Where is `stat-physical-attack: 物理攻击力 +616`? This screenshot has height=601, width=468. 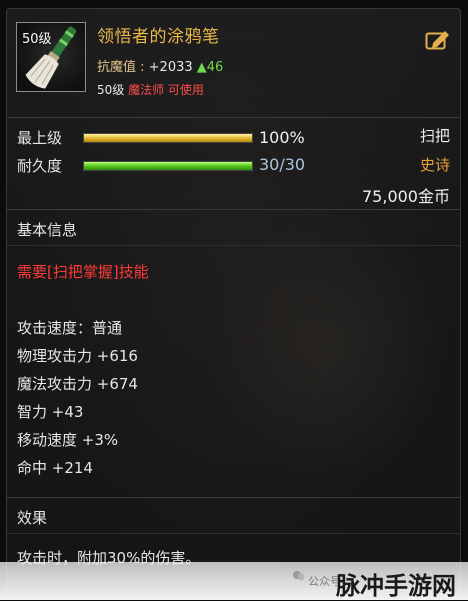 stat-physical-attack: 物理攻击力 +616 is located at coordinates (77, 356).